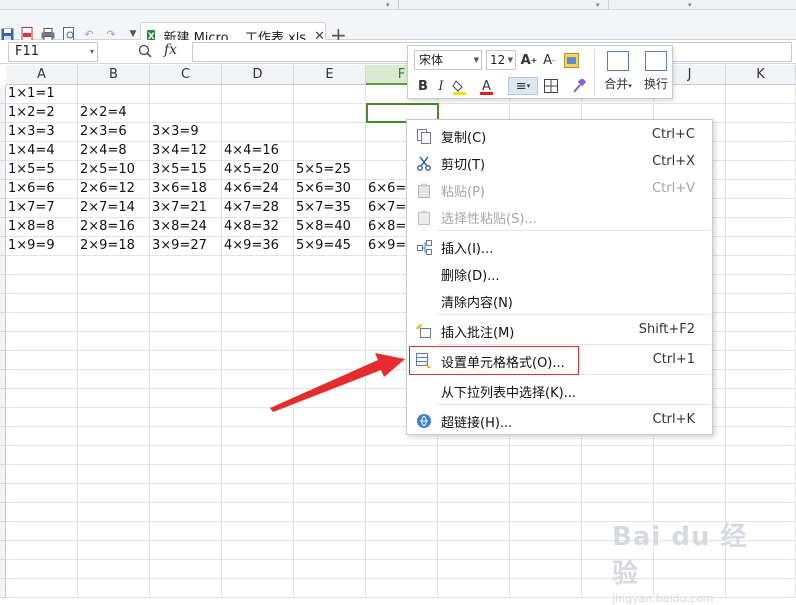 The height and width of the screenshot is (605, 796). What do you see at coordinates (501, 60) in the screenshot?
I see `font-size-select: 12 ▼` at bounding box center [501, 60].